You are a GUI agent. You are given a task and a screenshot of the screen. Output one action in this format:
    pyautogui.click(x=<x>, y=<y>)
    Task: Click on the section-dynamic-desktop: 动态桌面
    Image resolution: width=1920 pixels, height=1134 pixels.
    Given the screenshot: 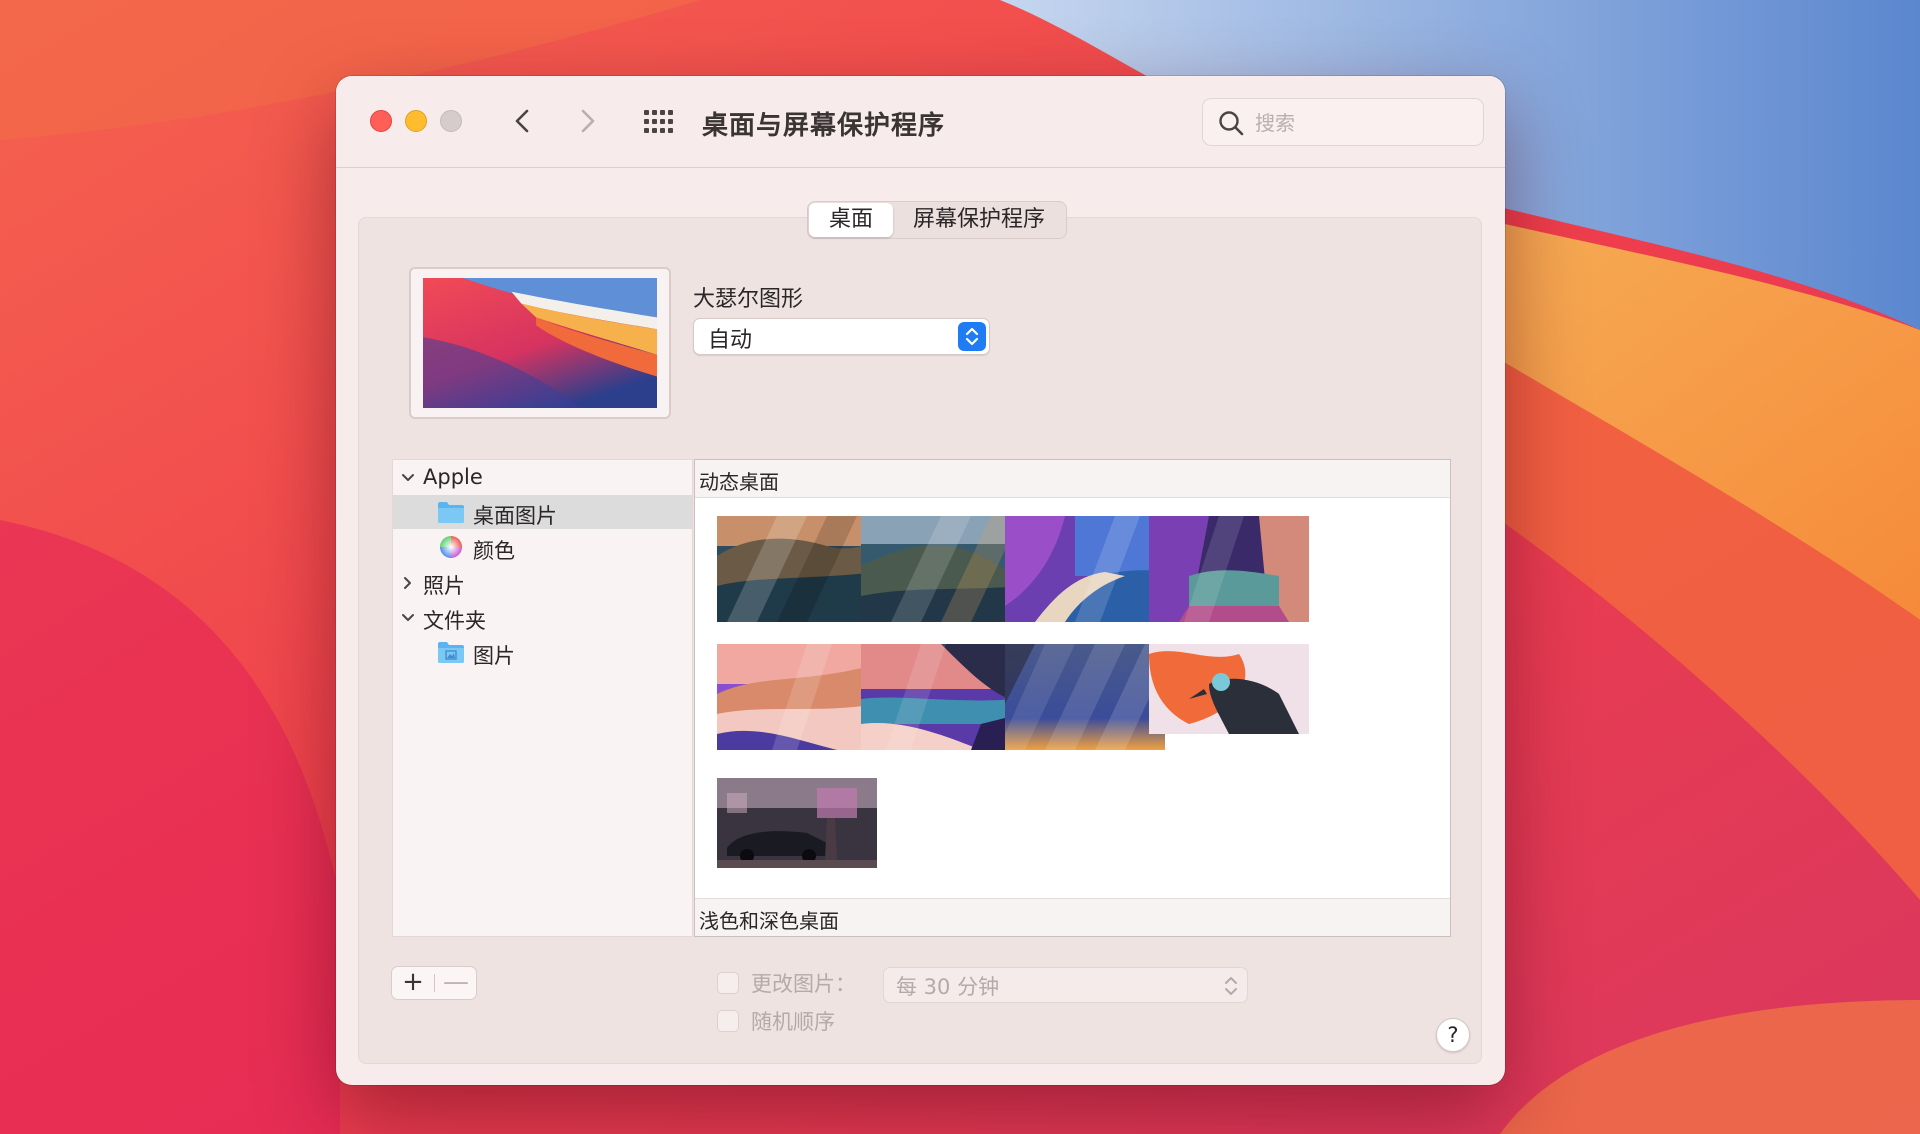 What is the action you would take?
    pyautogui.click(x=1072, y=479)
    